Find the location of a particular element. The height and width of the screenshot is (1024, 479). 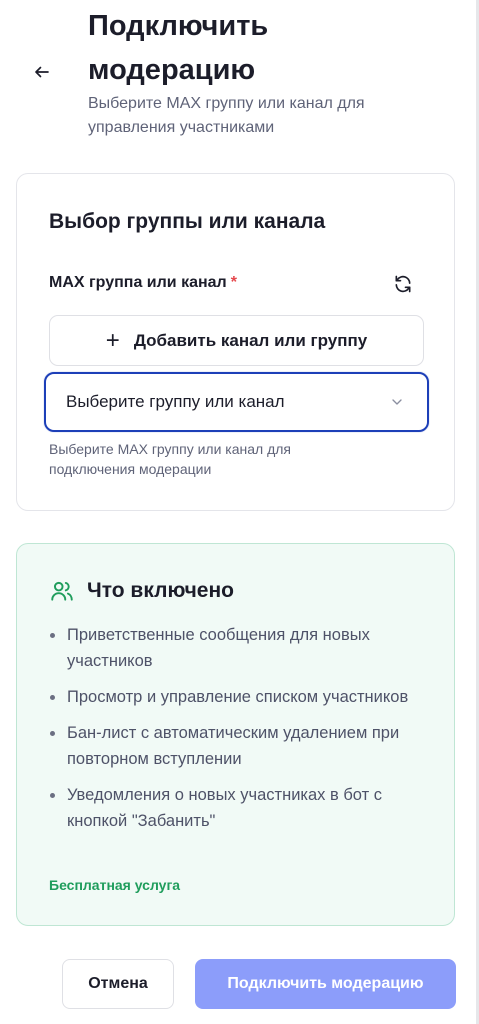

arrow-left-icon is located at coordinates (42, 72).